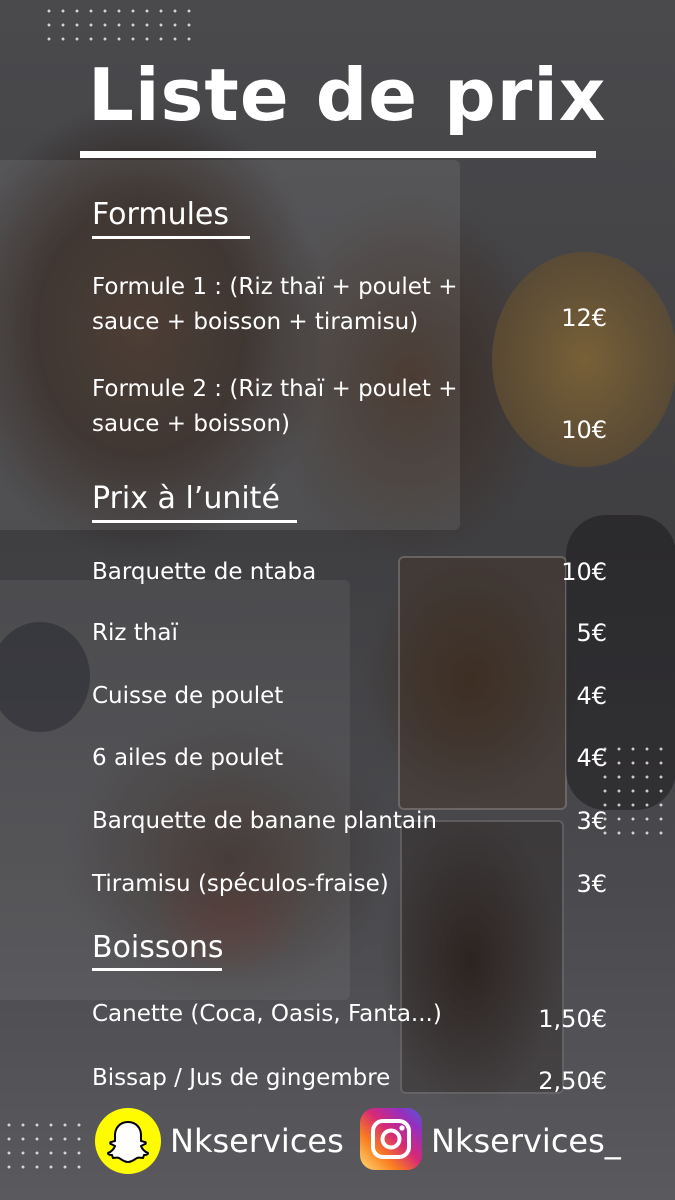  I want to click on plantain-tray, so click(482, 683).